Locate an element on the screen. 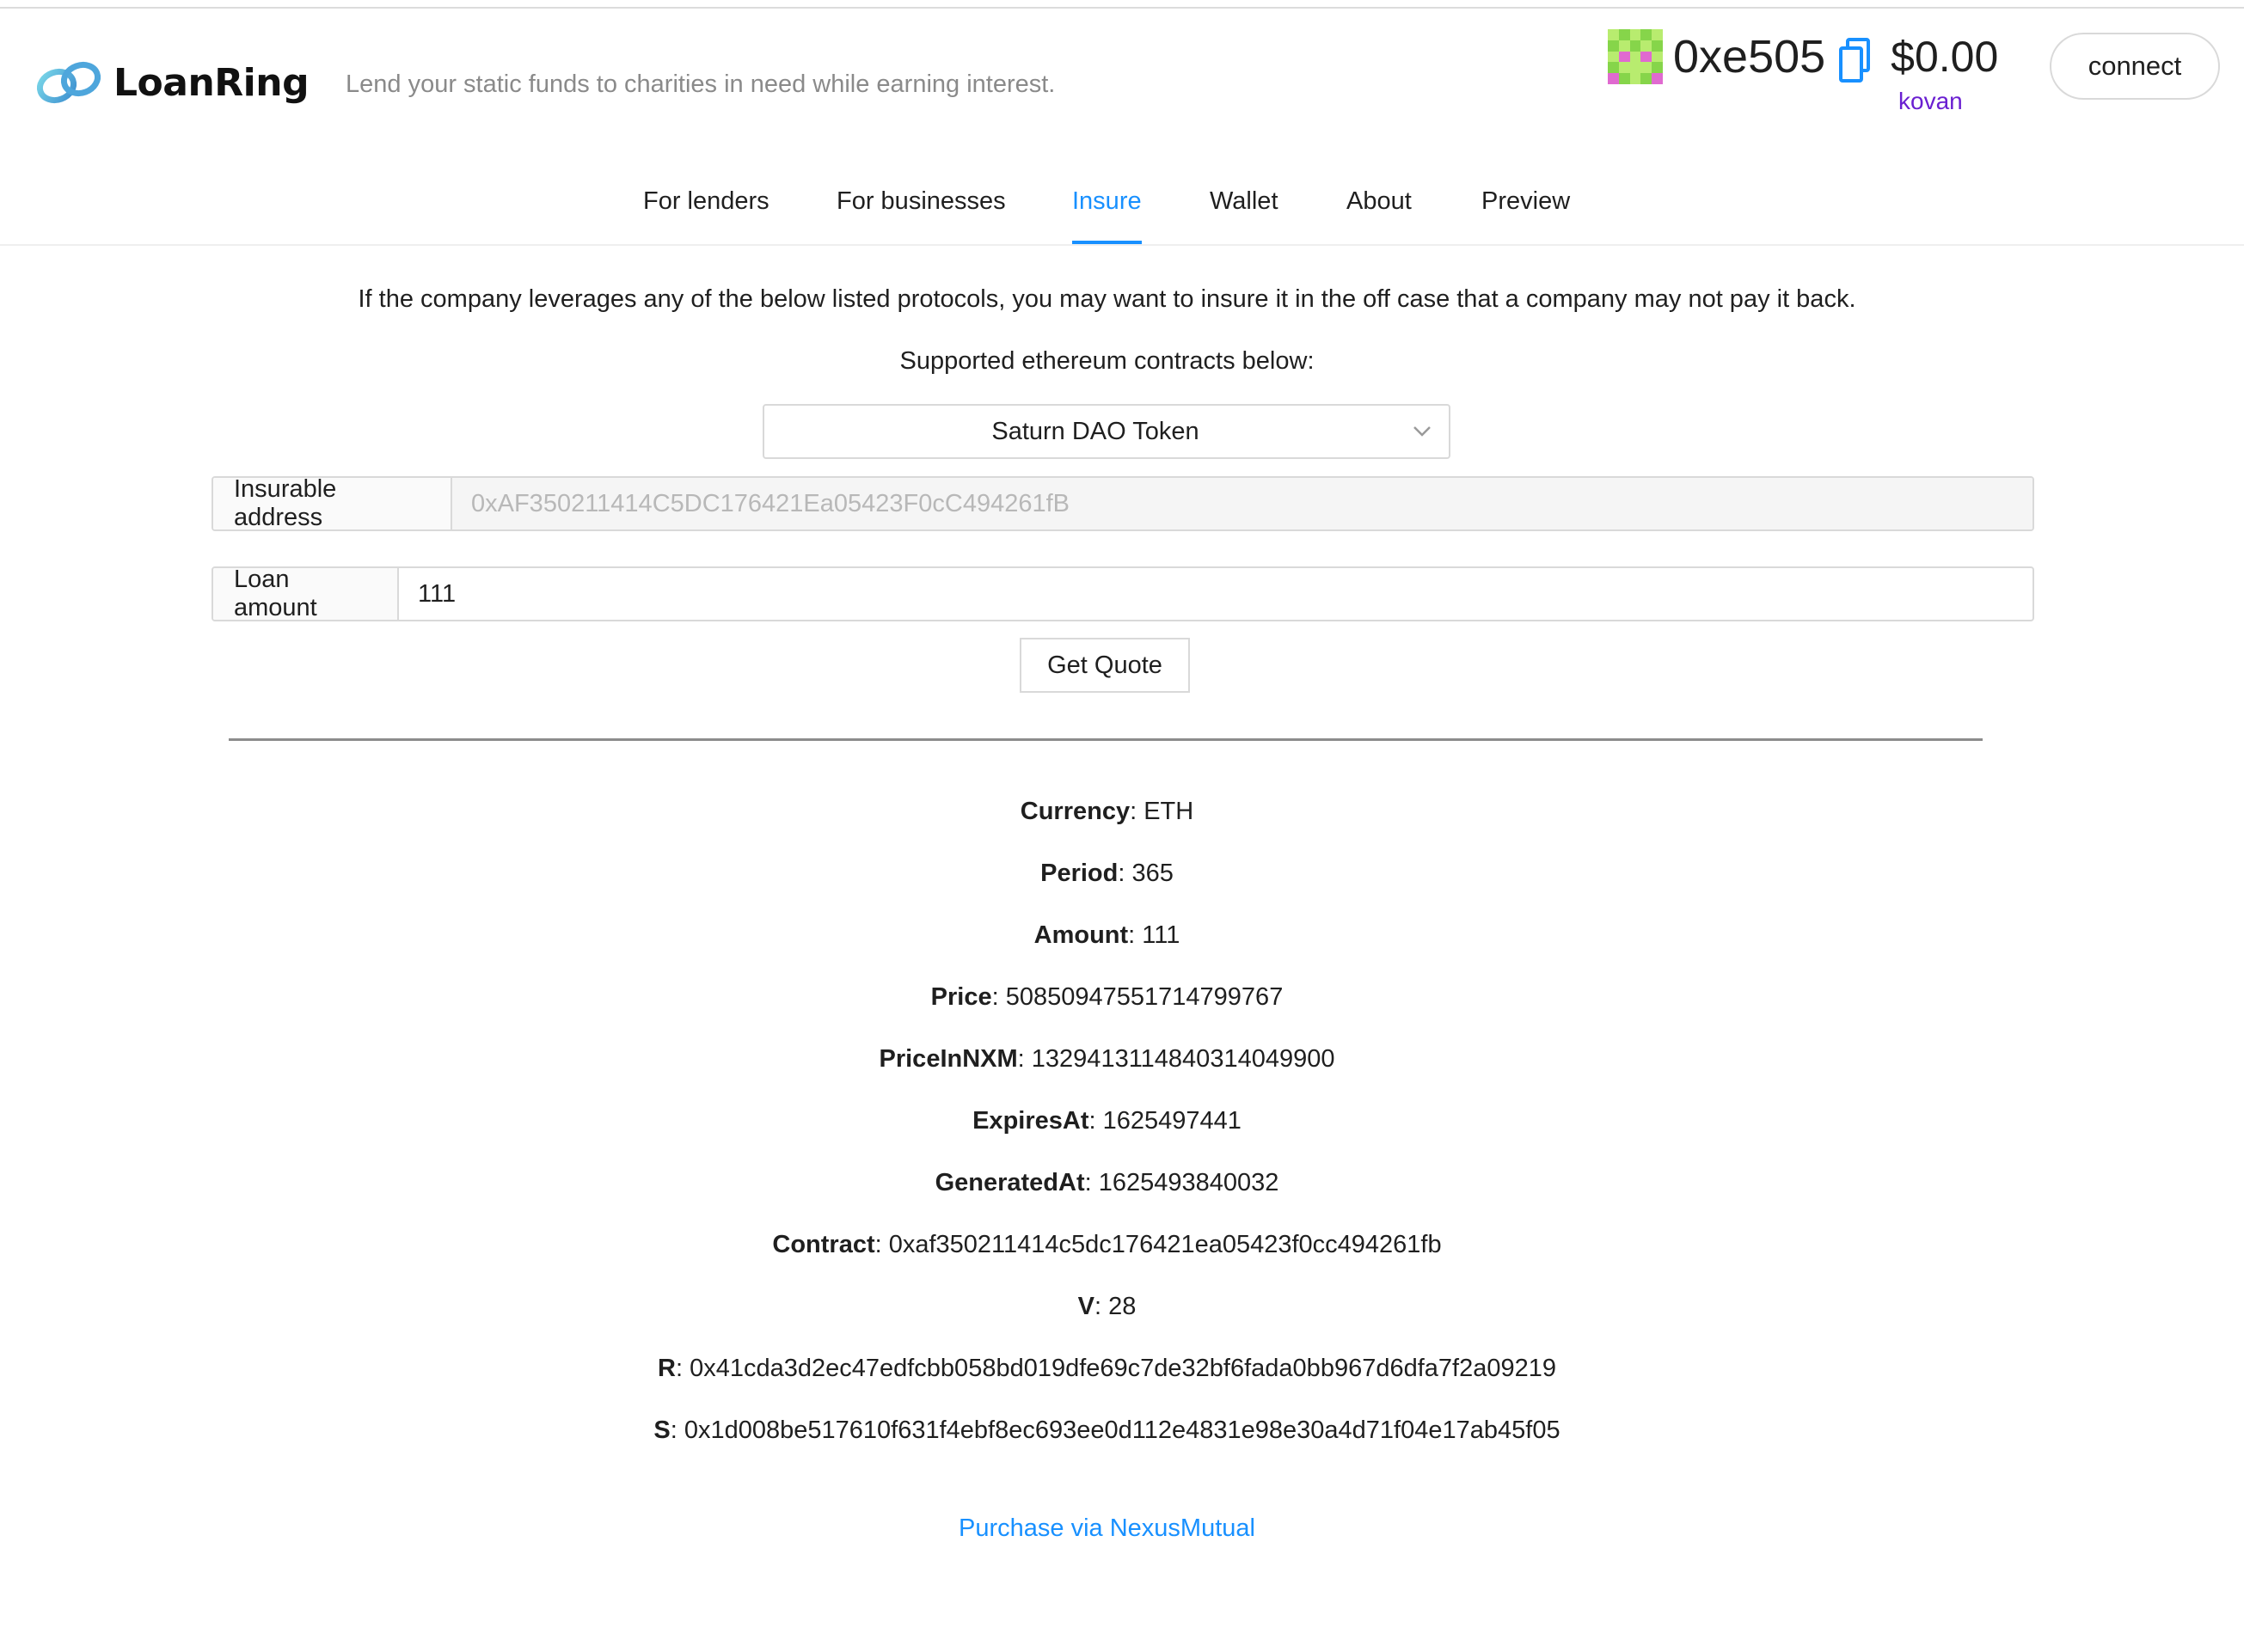 This screenshot has width=2244, height=1652. get-quote-button: Get Quote is located at coordinates (1105, 665).